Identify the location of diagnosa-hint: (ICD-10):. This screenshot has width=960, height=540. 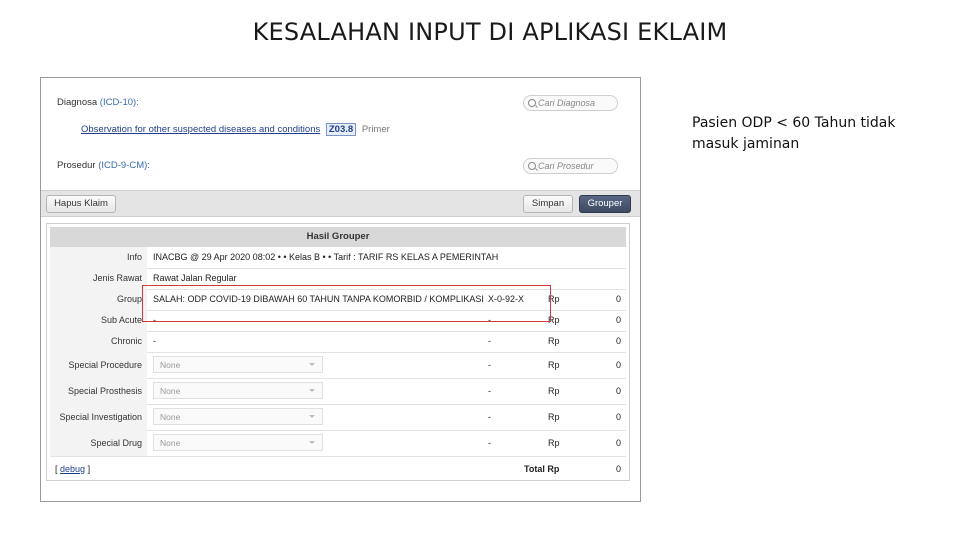
(119, 102).